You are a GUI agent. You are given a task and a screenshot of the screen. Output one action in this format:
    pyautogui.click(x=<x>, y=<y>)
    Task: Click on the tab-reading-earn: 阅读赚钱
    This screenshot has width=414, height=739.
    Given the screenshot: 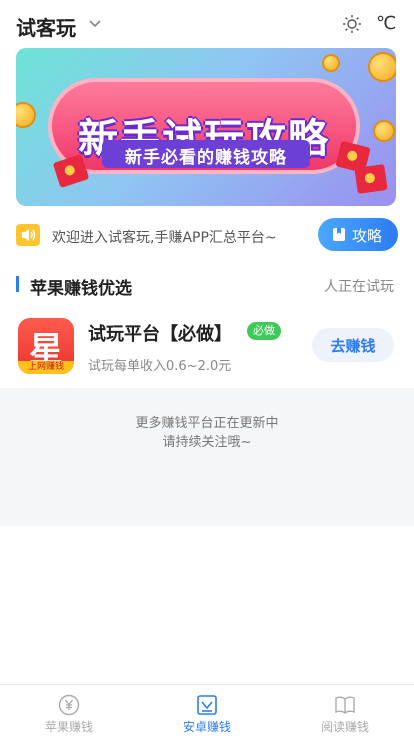 What is the action you would take?
    pyautogui.click(x=345, y=712)
    